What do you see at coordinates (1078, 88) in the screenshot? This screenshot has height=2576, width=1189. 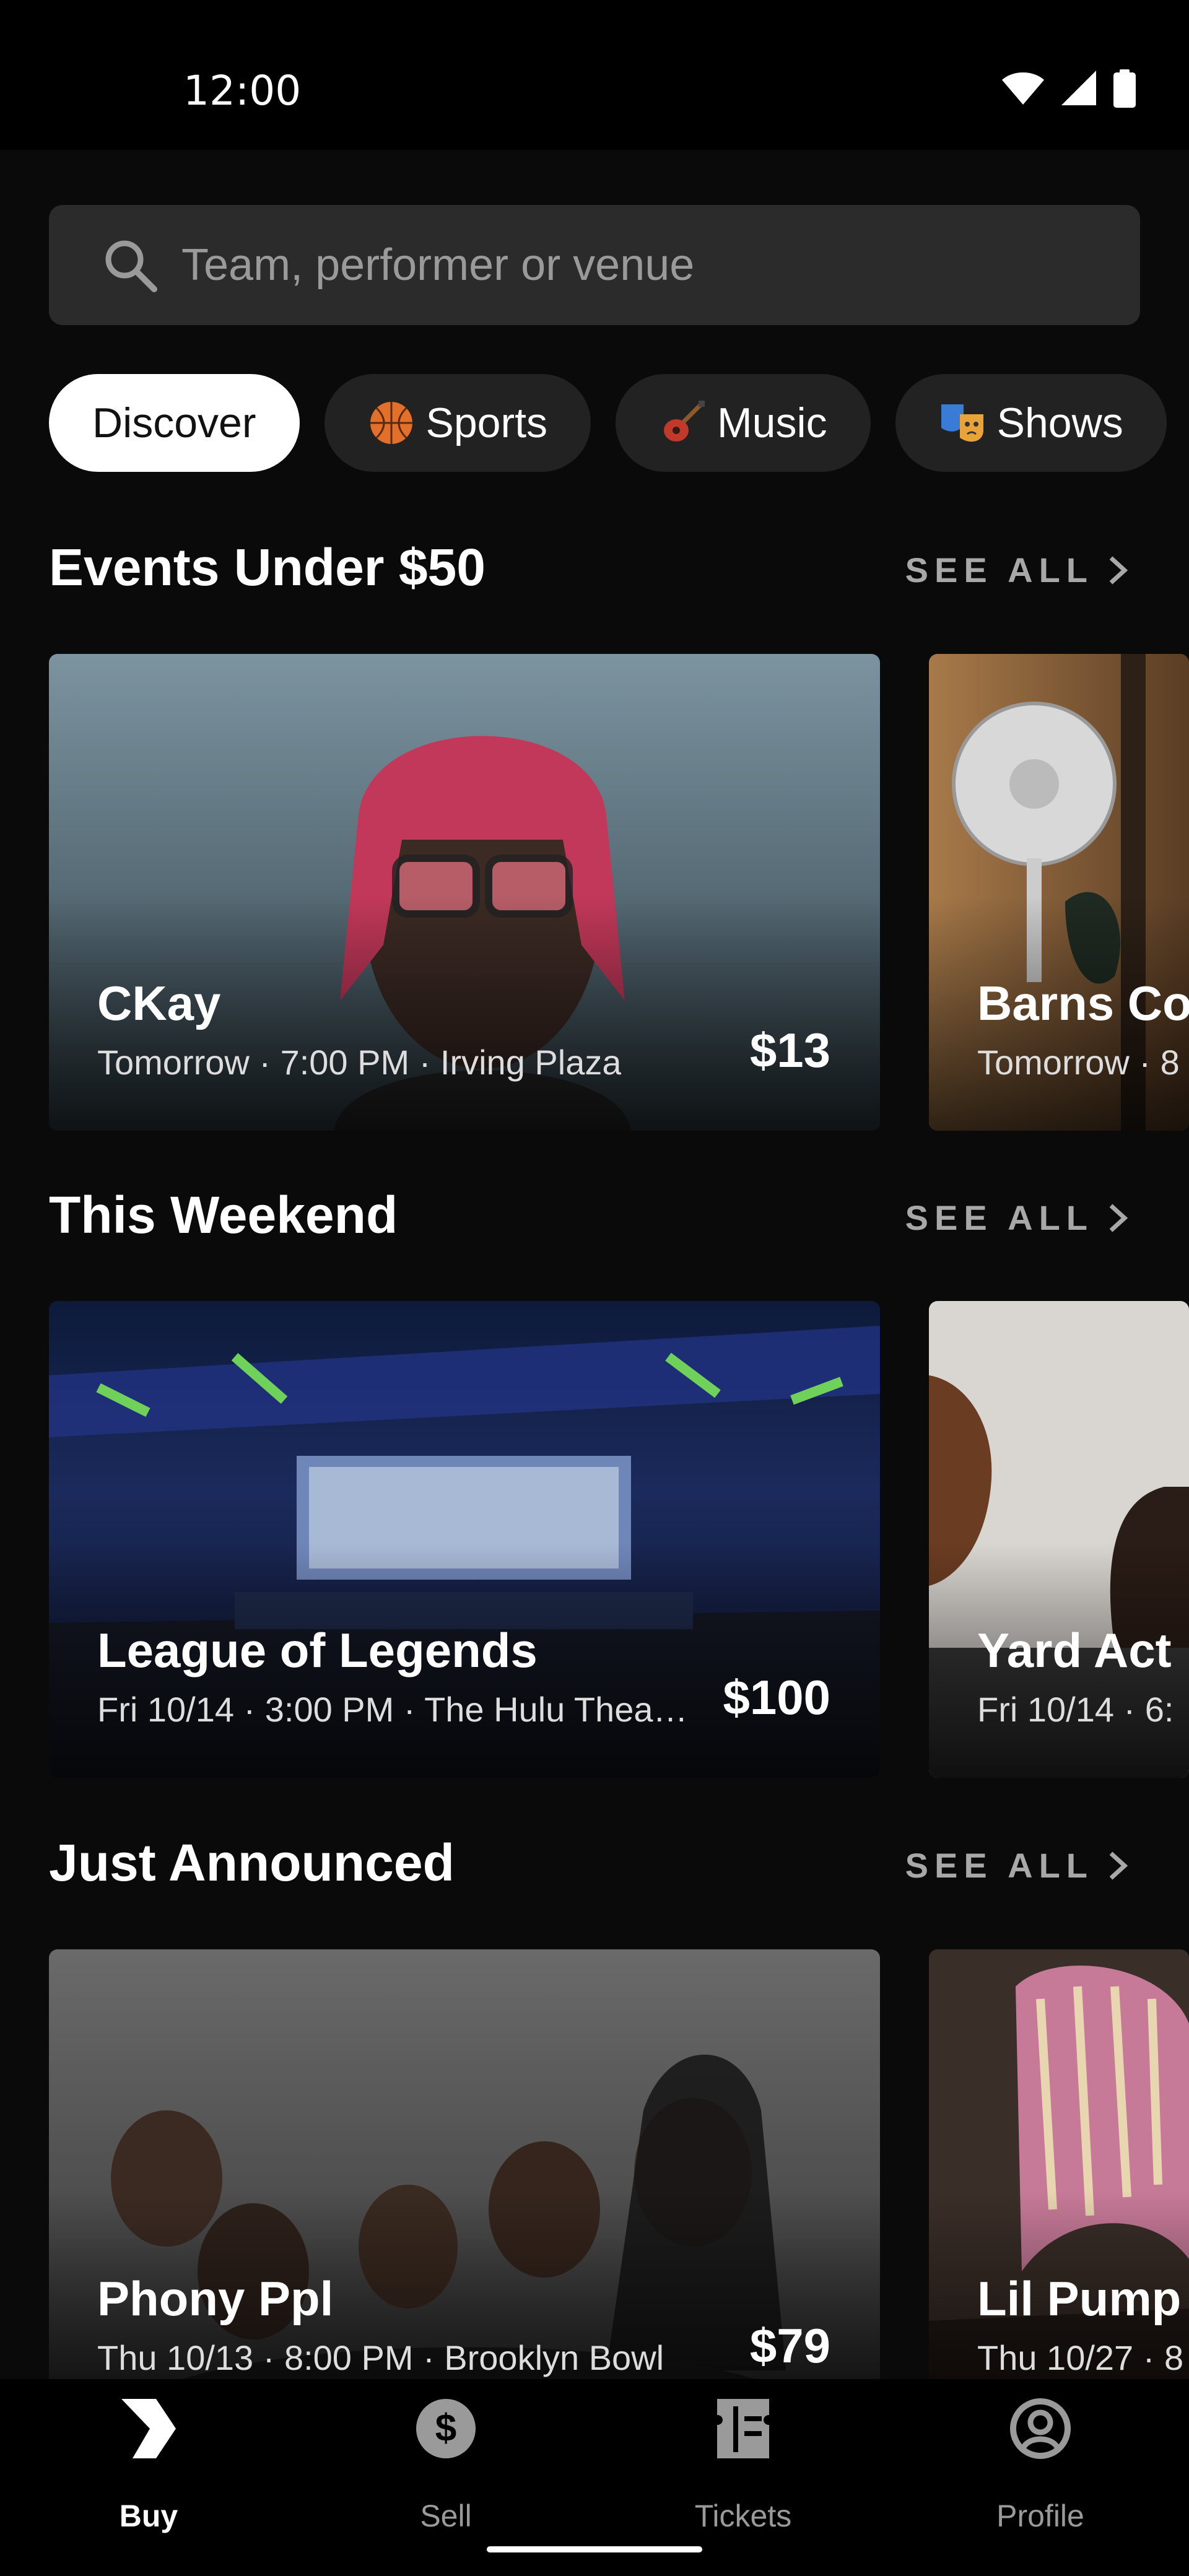 I see `cellular-signal-icon` at bounding box center [1078, 88].